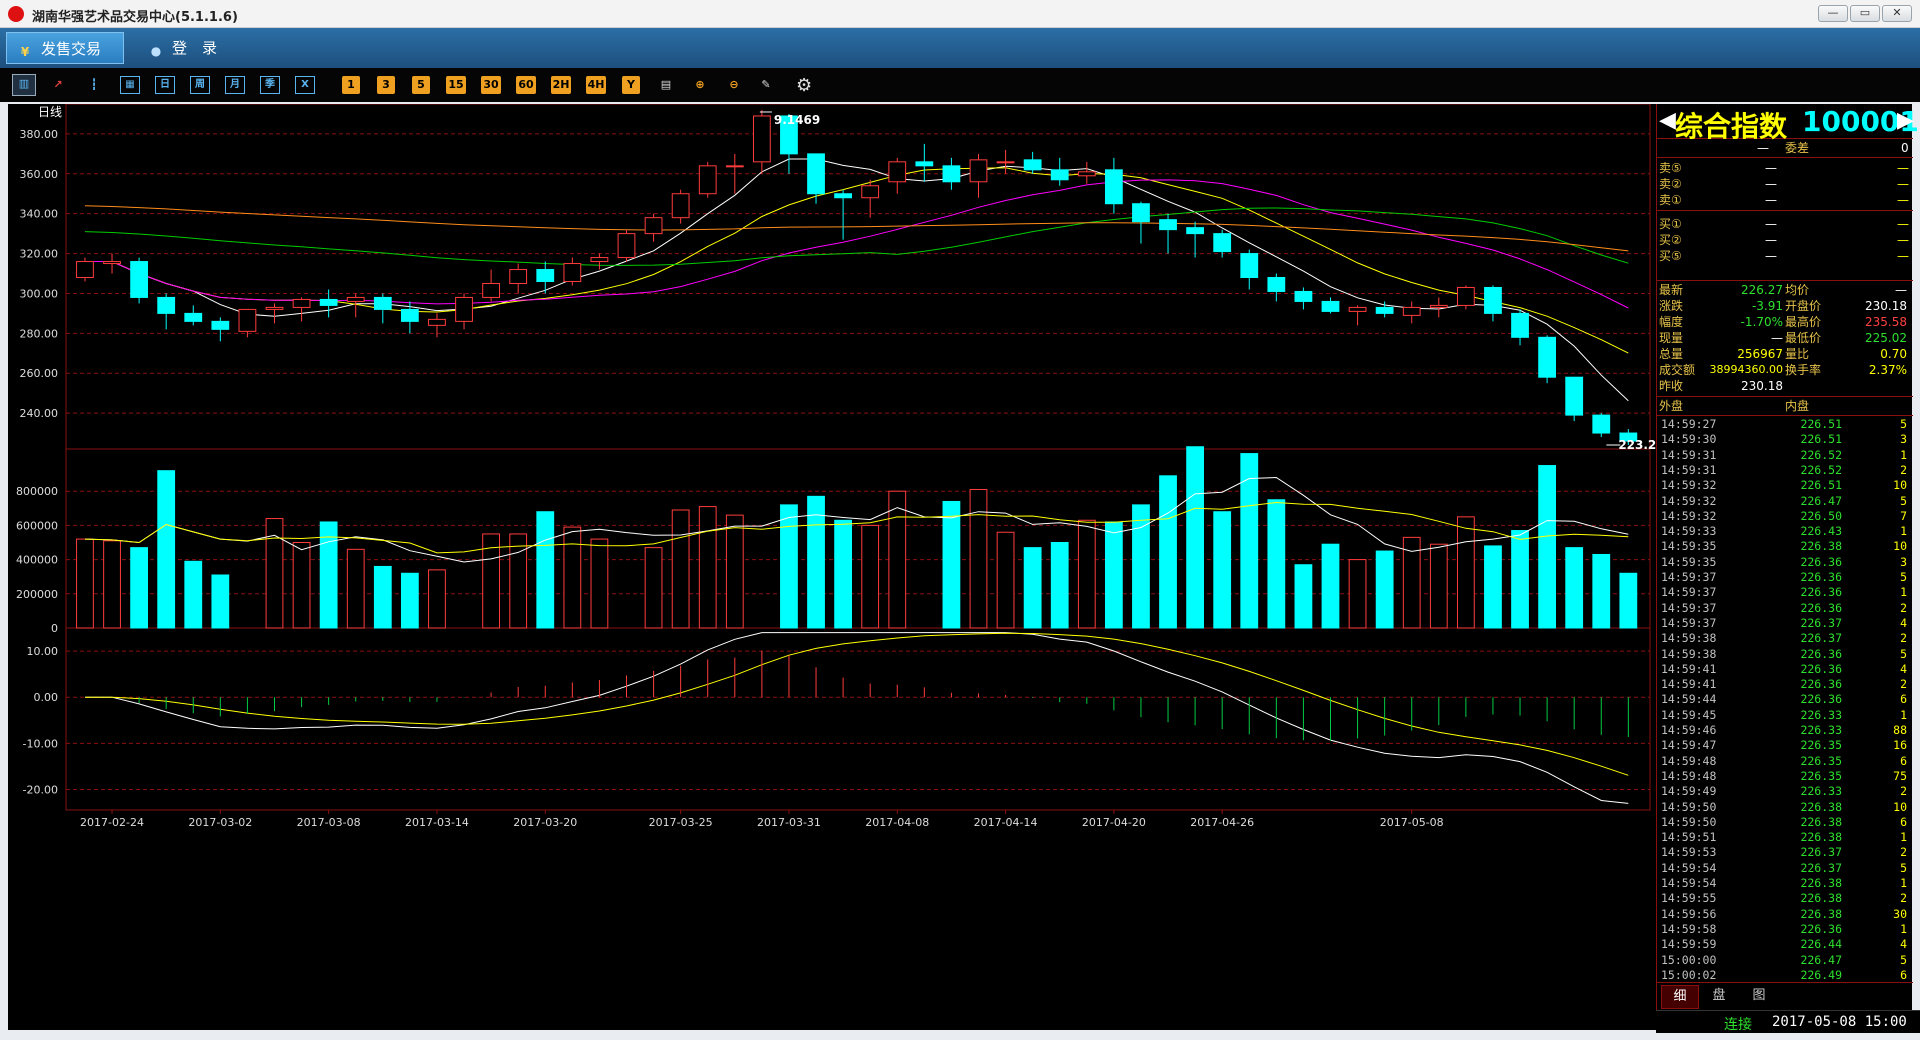 This screenshot has height=1040, width=1920. What do you see at coordinates (1670, 184) in the screenshot?
I see `book-row-label: 卖②` at bounding box center [1670, 184].